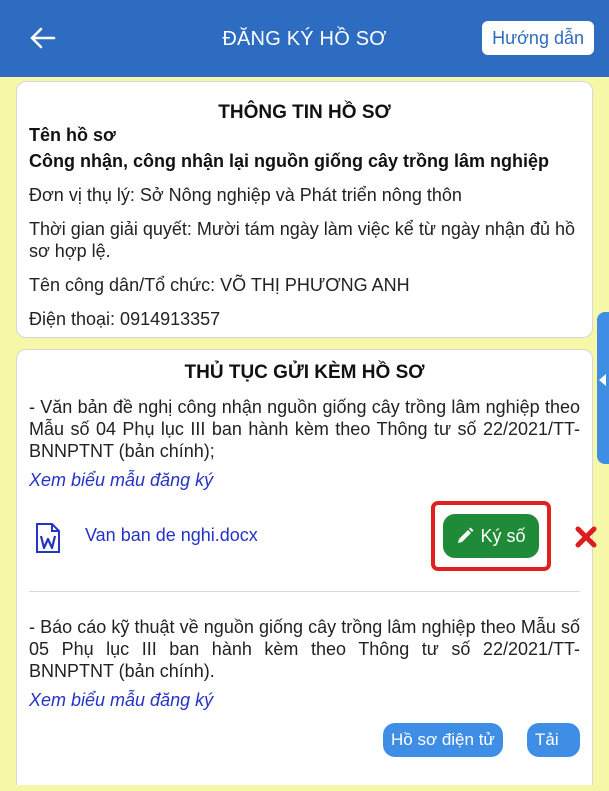 The width and height of the screenshot is (609, 791). Describe the element at coordinates (503, 535) in the screenshot. I see `digital-sign-label: Ký số` at that location.